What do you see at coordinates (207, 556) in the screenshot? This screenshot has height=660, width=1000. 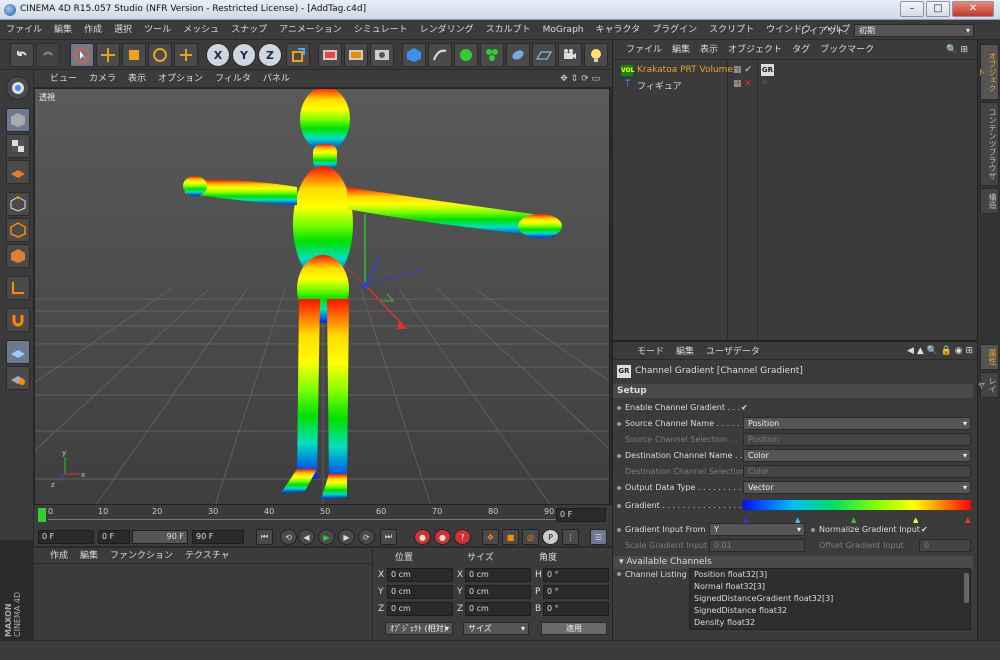 I see `mat-menu-texture: テクスチャ` at bounding box center [207, 556].